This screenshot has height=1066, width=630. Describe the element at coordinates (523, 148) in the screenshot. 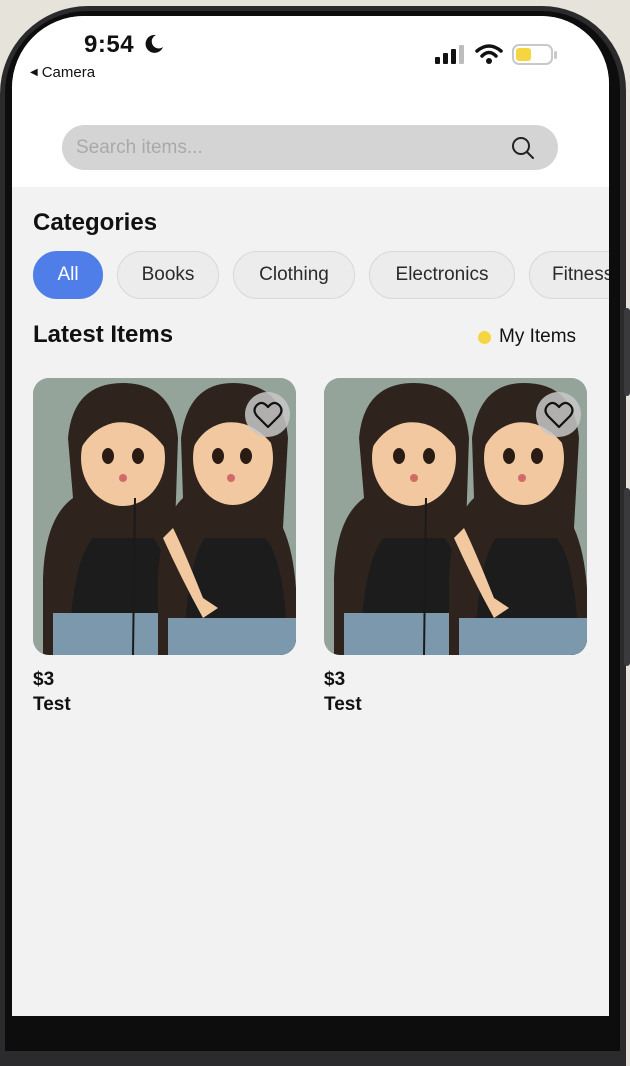

I see `search-icon` at that location.